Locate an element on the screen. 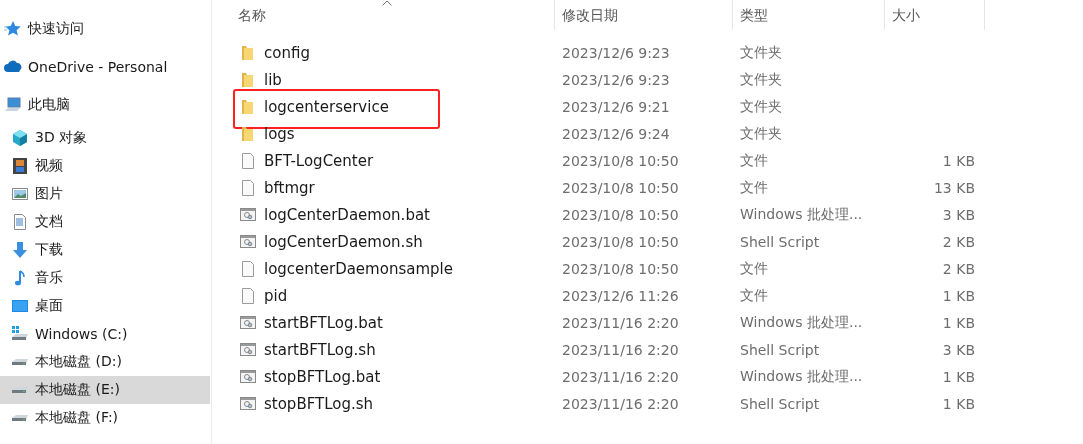  file-name: logs is located at coordinates (279, 133).